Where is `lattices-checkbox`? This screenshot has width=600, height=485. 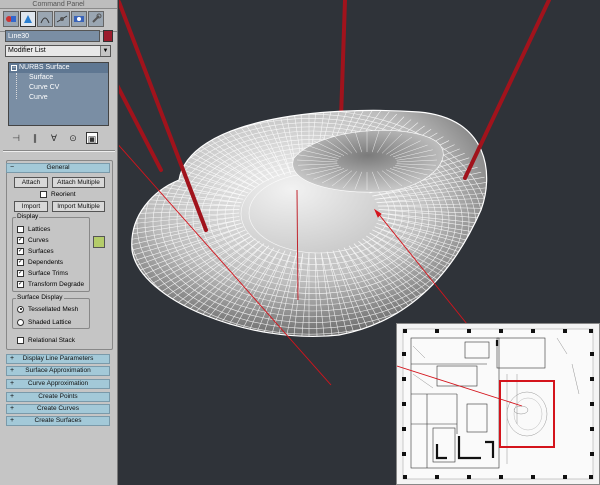
lattices-checkbox is located at coordinates (20, 229).